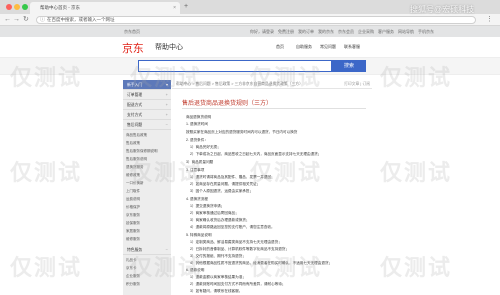 The height and width of the screenshot is (295, 500). I want to click on customer-service-link: 客户服务, so click(386, 31).